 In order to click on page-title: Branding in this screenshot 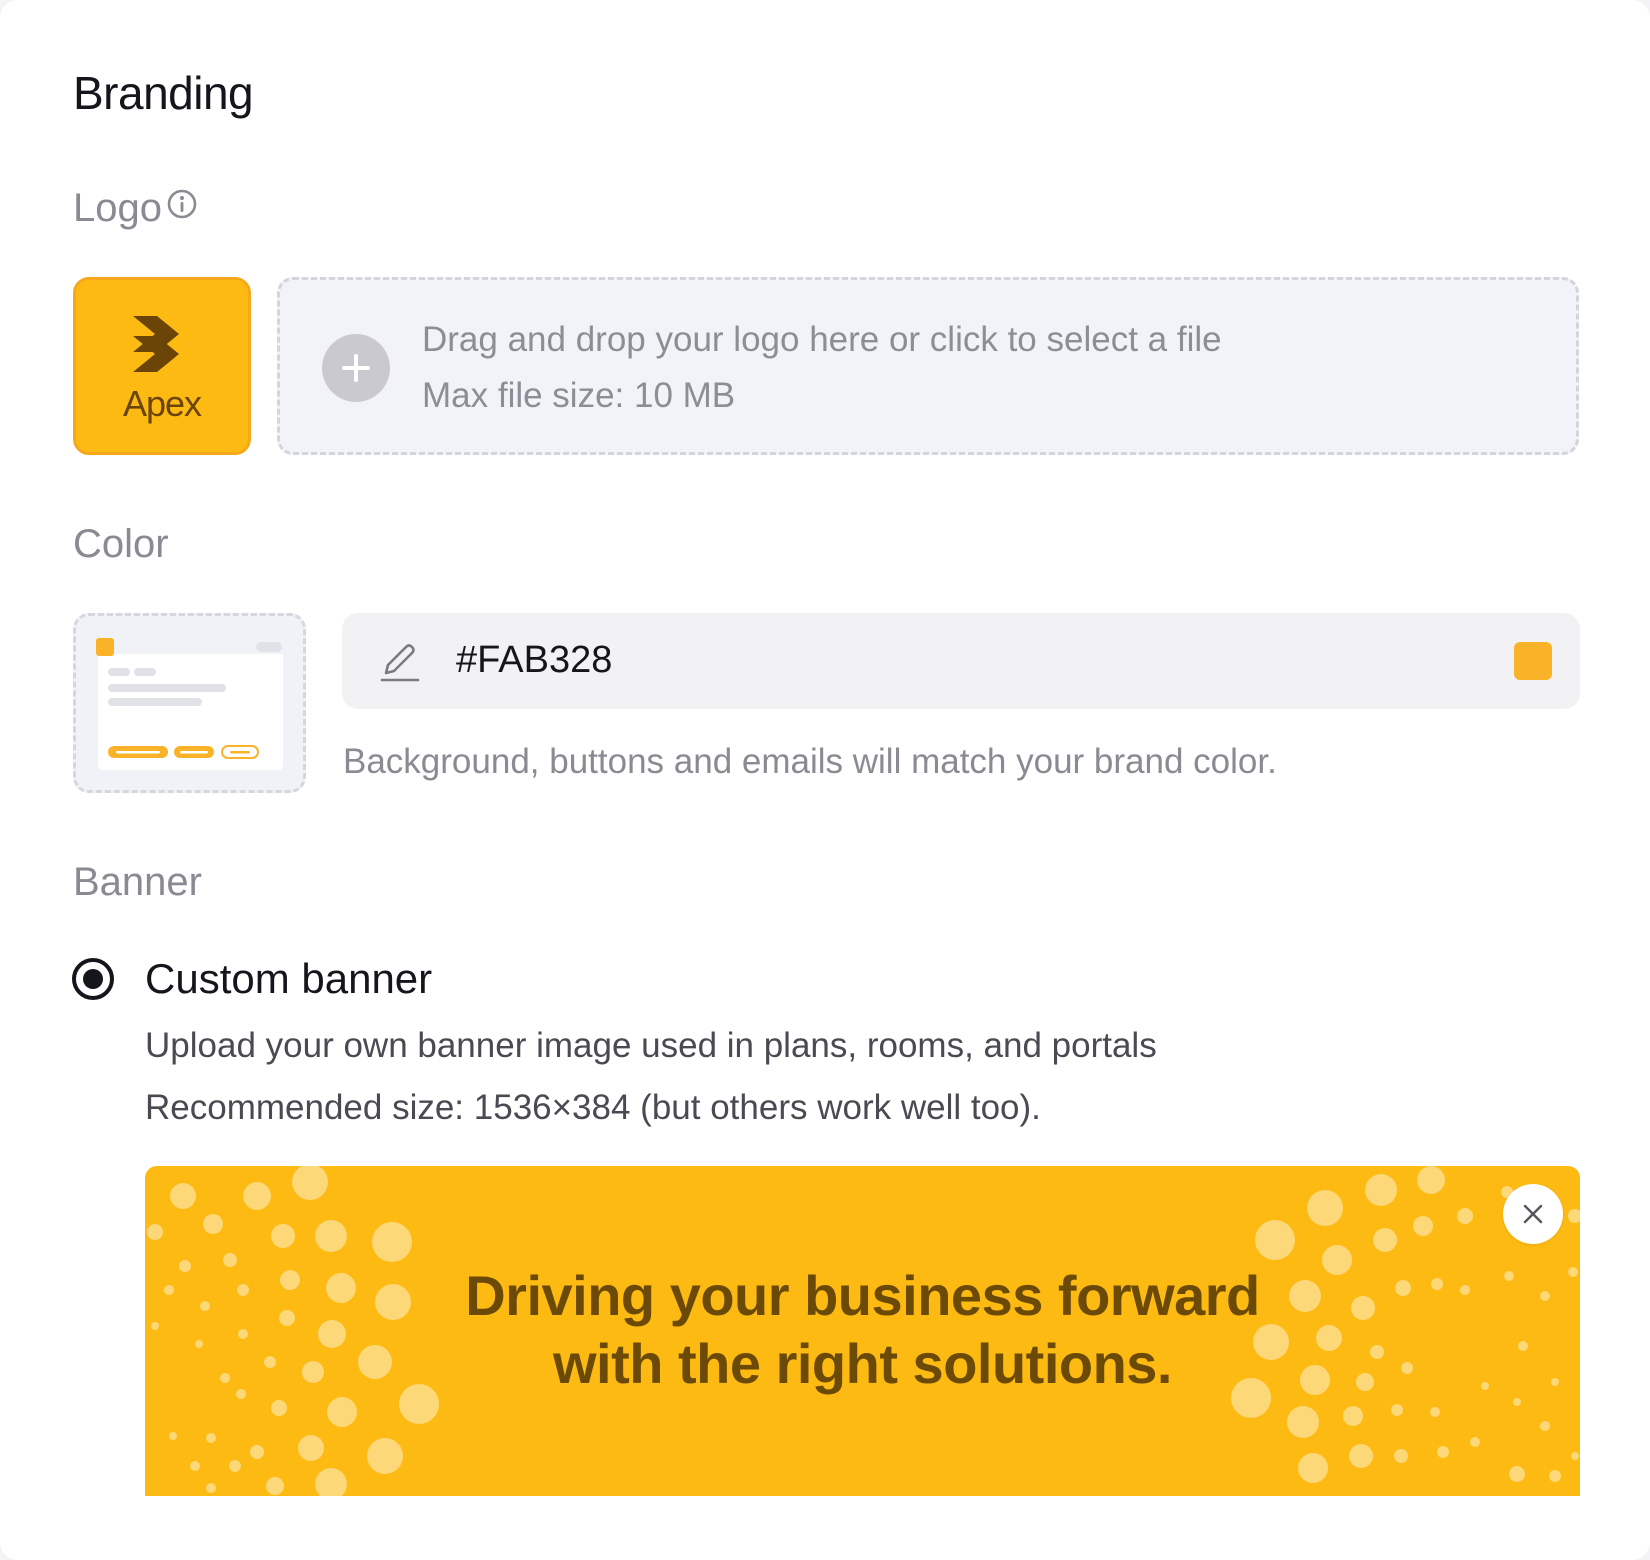, I will do `click(163, 93)`.